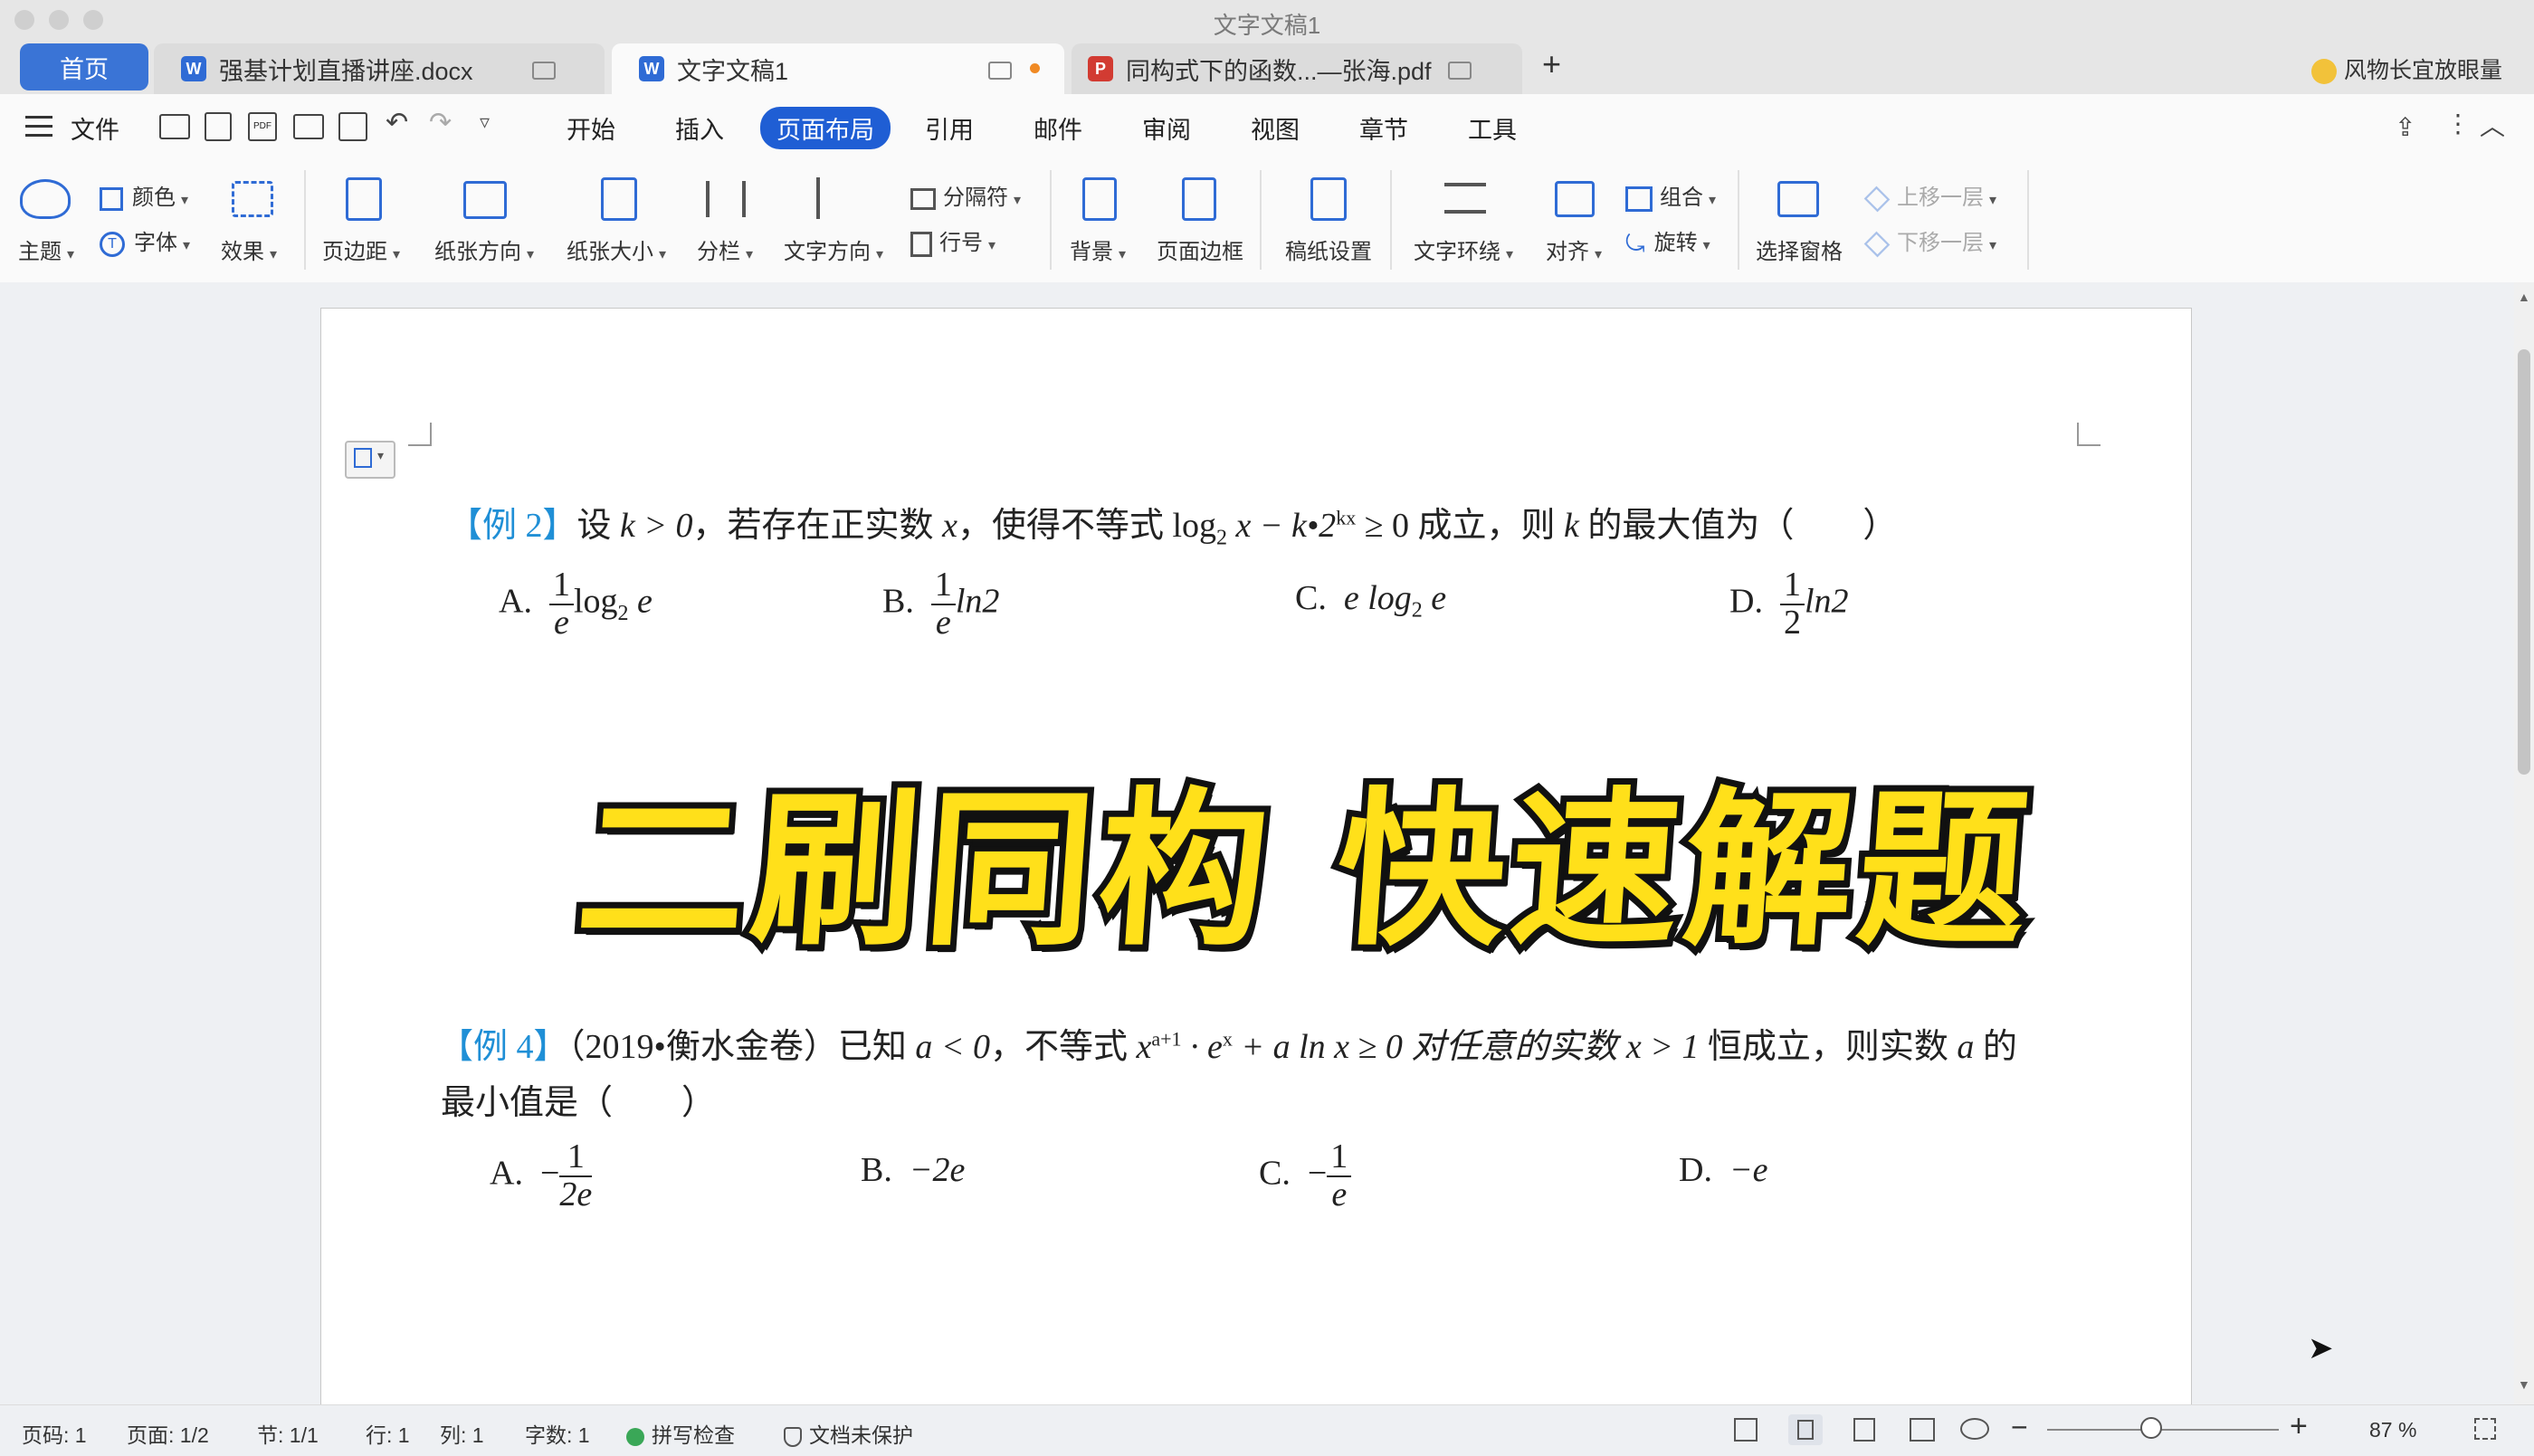  What do you see at coordinates (1746, 1430) in the screenshot?
I see `full-screen-view-icon` at bounding box center [1746, 1430].